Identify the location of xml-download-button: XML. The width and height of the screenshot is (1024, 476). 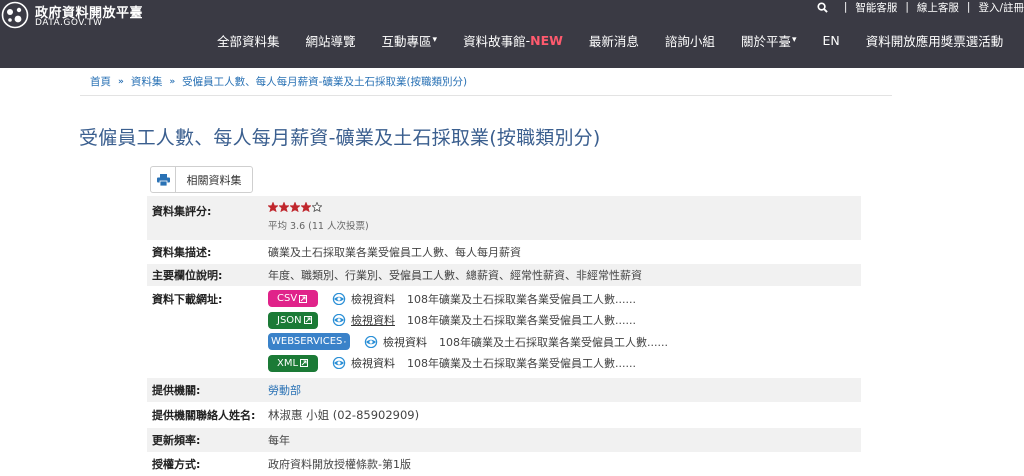
(293, 363).